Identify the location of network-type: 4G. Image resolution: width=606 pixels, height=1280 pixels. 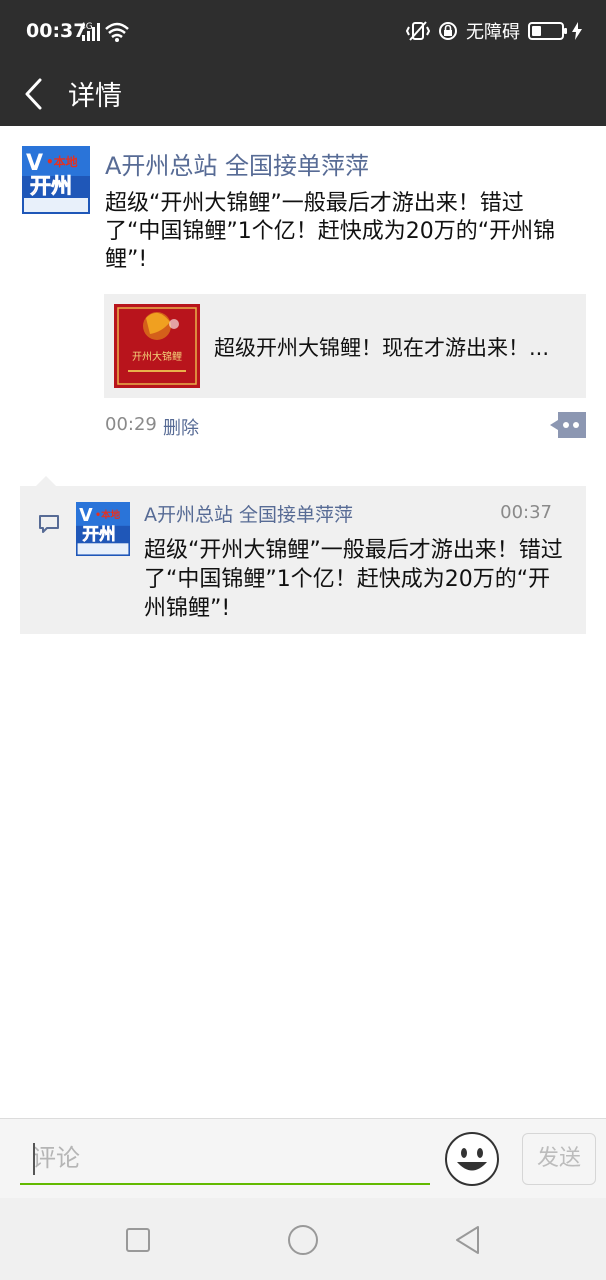
(86, 27).